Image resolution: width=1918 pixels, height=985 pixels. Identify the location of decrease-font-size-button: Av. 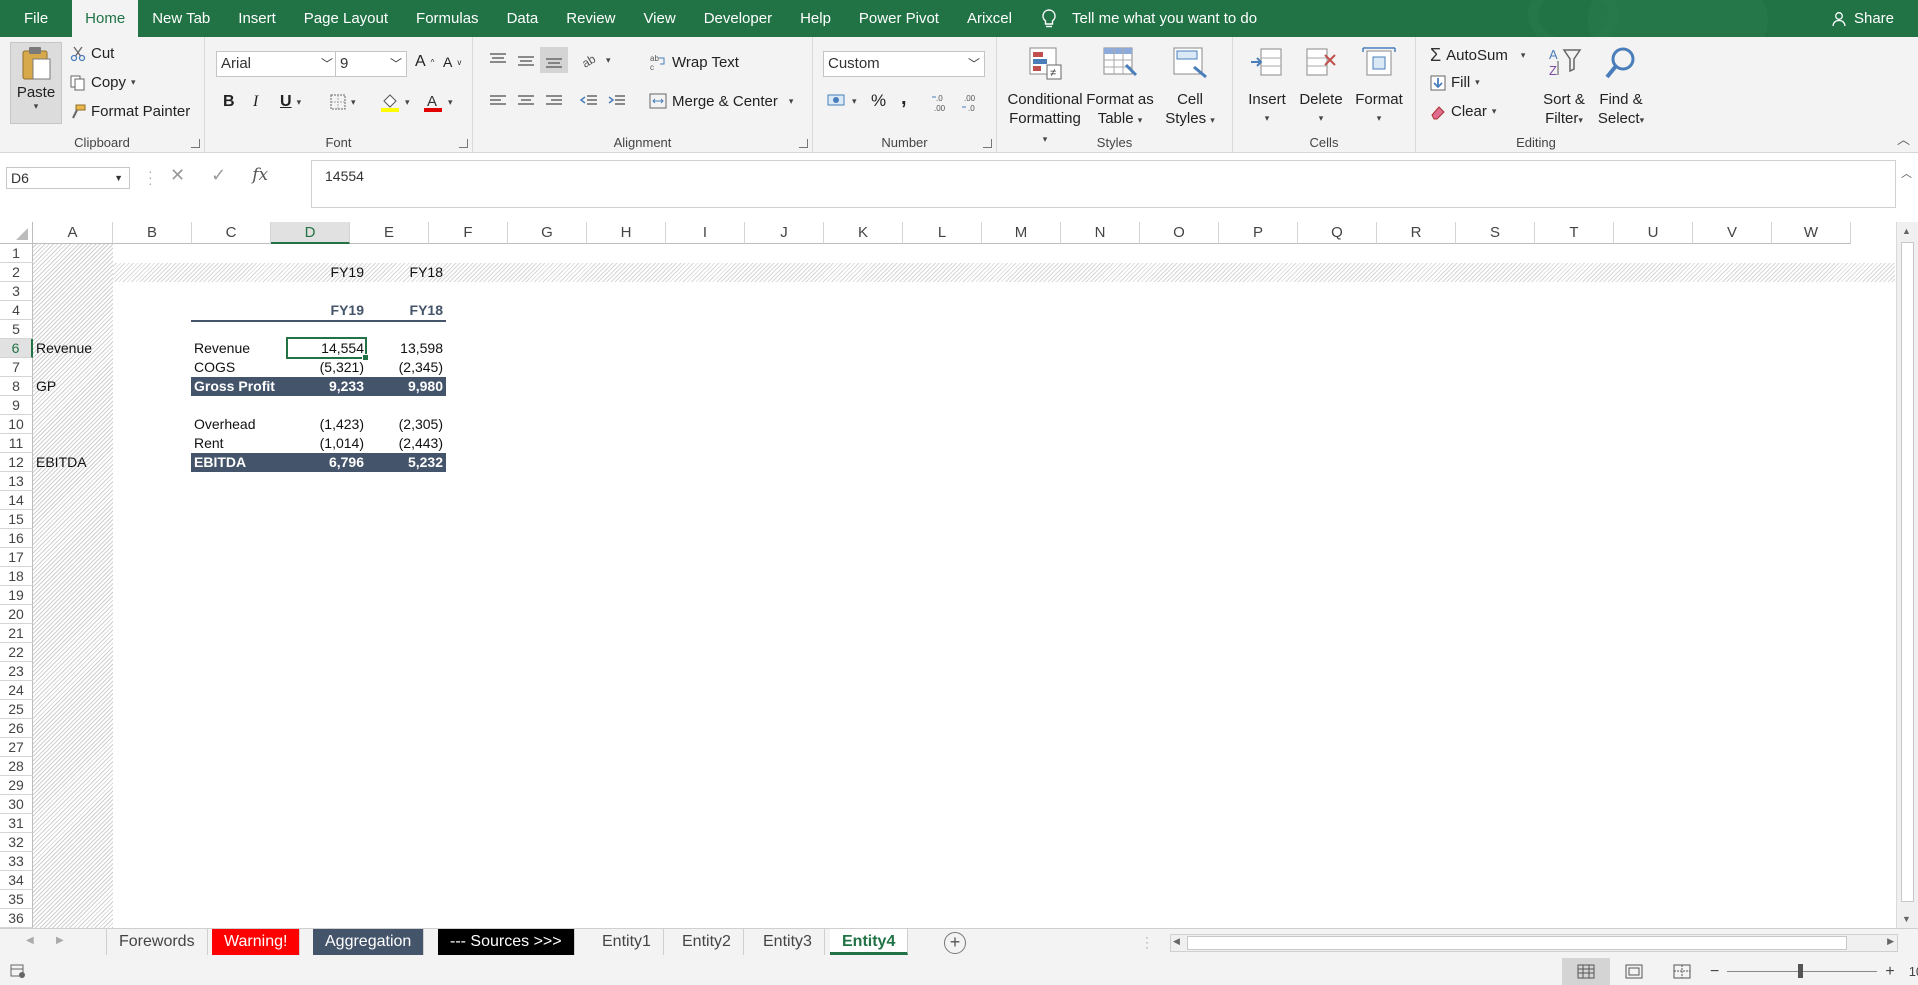
(452, 62).